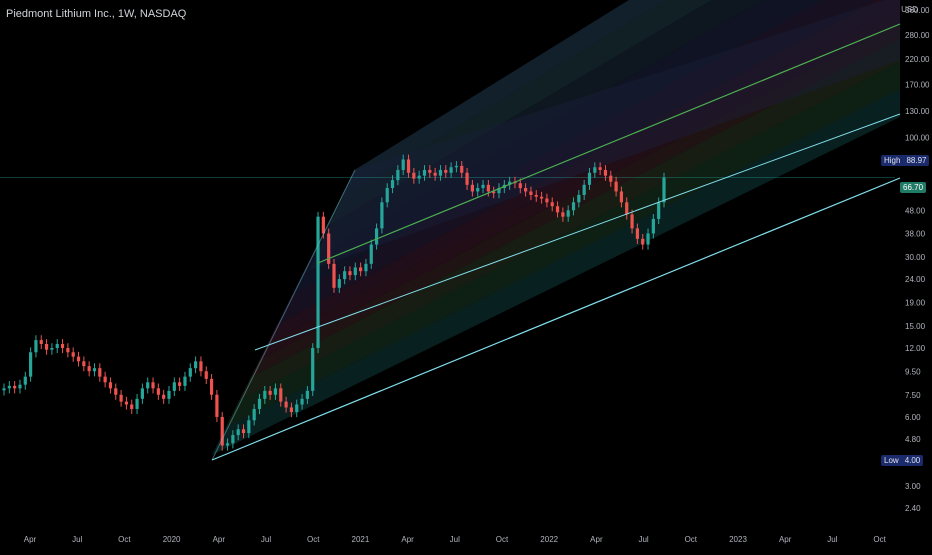 The height and width of the screenshot is (555, 932). I want to click on y-tick-label: 7.50, so click(913, 395).